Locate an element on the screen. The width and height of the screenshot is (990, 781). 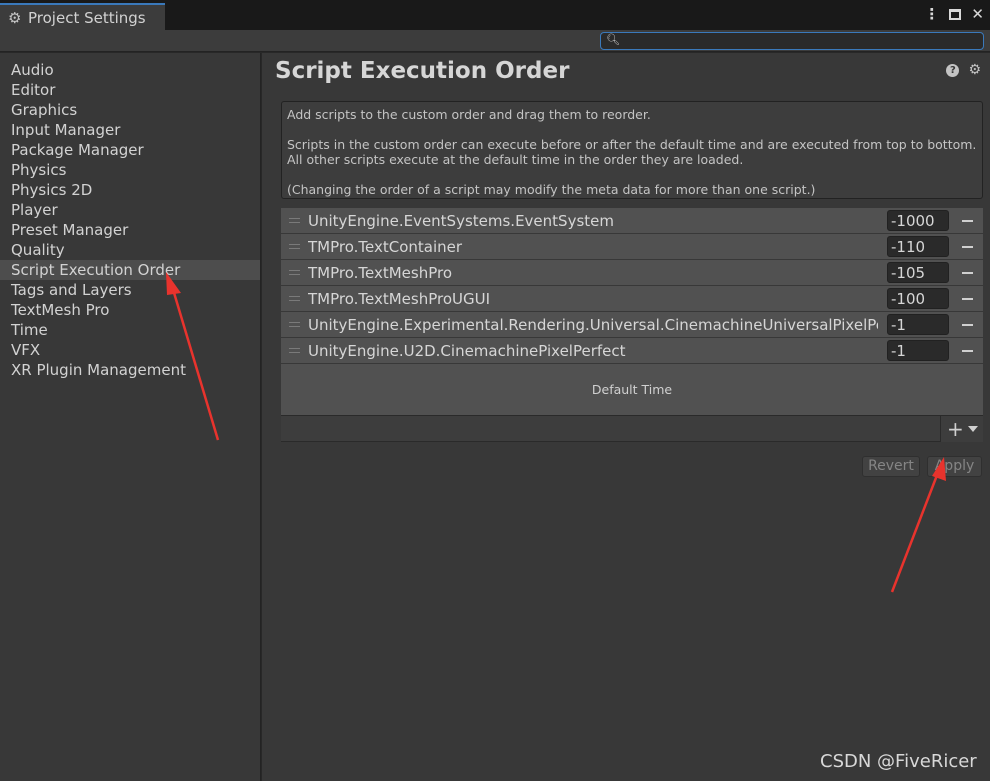
annotation-arrow-add is located at coordinates (918, 525).